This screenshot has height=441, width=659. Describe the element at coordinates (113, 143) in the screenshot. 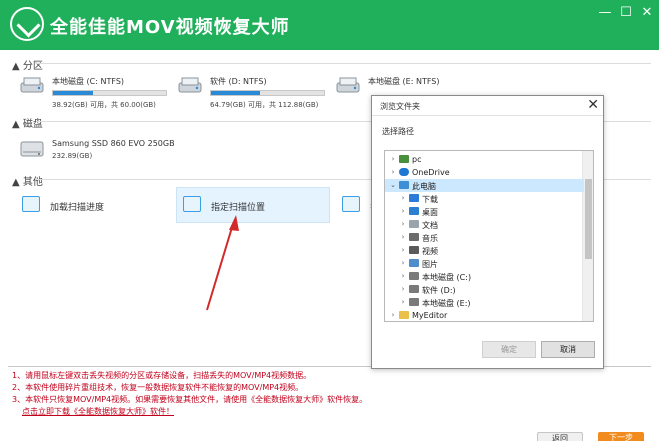

I see `disk-name: Samsung SSD 860 EVO 250GB` at that location.